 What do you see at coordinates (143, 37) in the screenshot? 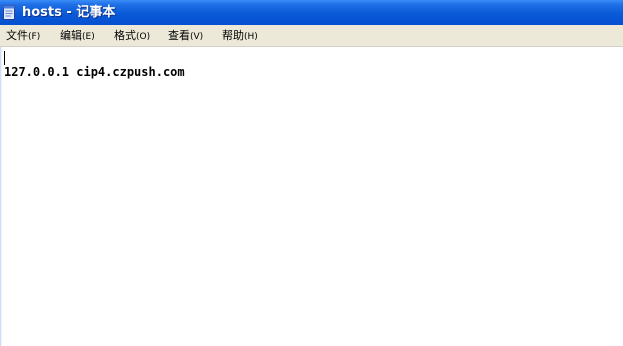
I see `menu-format-accel: (O)` at bounding box center [143, 37].